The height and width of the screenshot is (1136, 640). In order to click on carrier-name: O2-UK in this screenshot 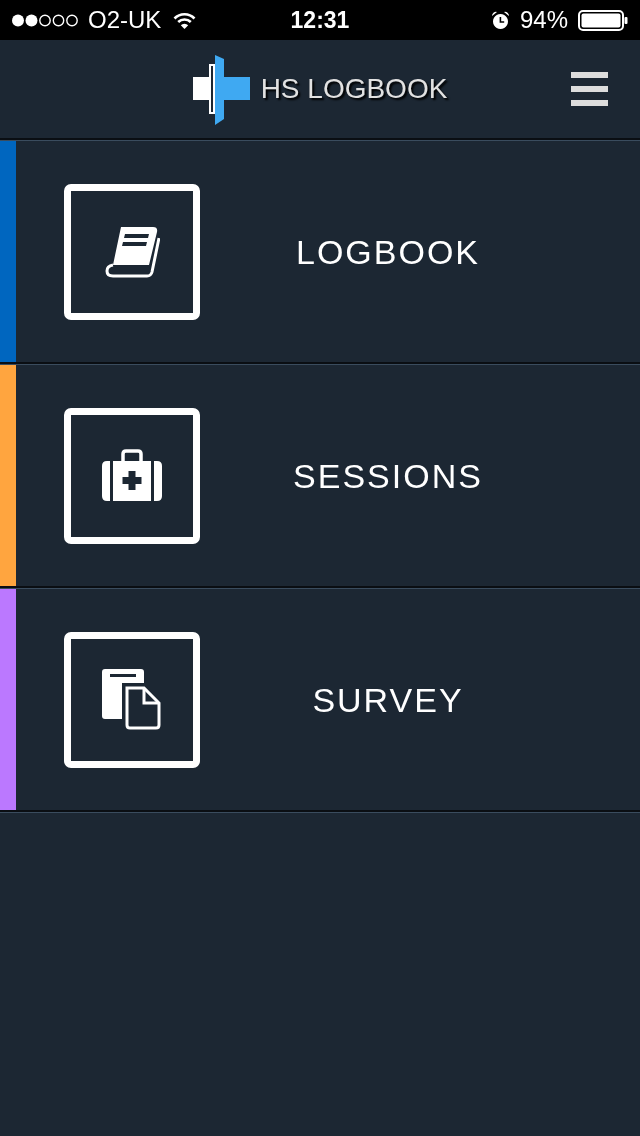, I will do `click(125, 20)`.